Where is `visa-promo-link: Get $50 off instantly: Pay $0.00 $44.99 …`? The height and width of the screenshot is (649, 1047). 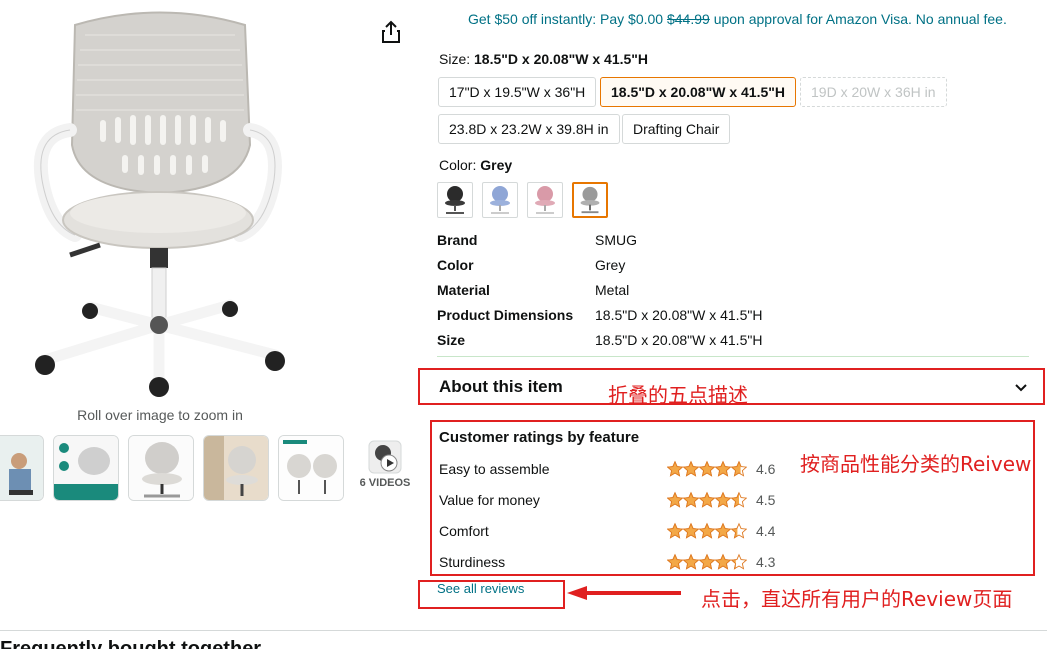 visa-promo-link: Get $50 off instantly: Pay $0.00 $44.99 … is located at coordinates (737, 19).